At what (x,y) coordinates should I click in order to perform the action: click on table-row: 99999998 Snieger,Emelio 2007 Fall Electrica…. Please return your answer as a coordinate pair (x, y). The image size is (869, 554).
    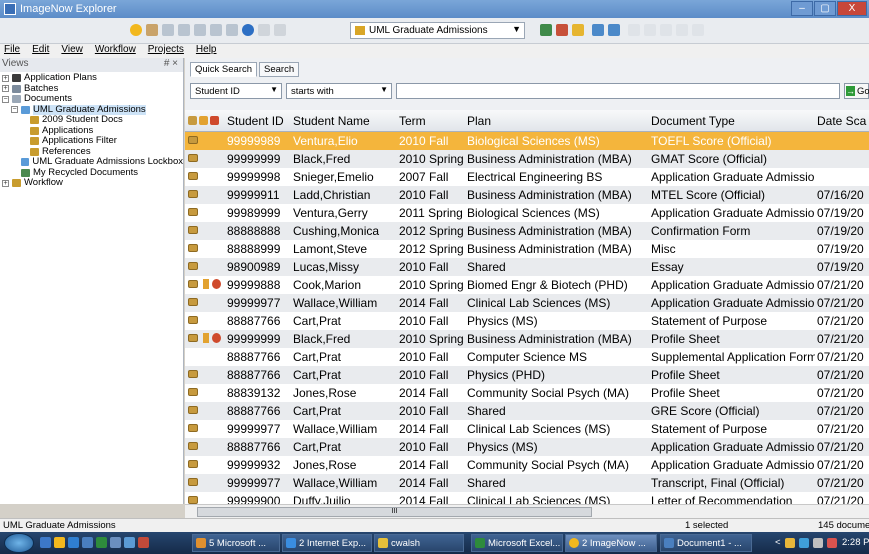
    Looking at the image, I should click on (527, 177).